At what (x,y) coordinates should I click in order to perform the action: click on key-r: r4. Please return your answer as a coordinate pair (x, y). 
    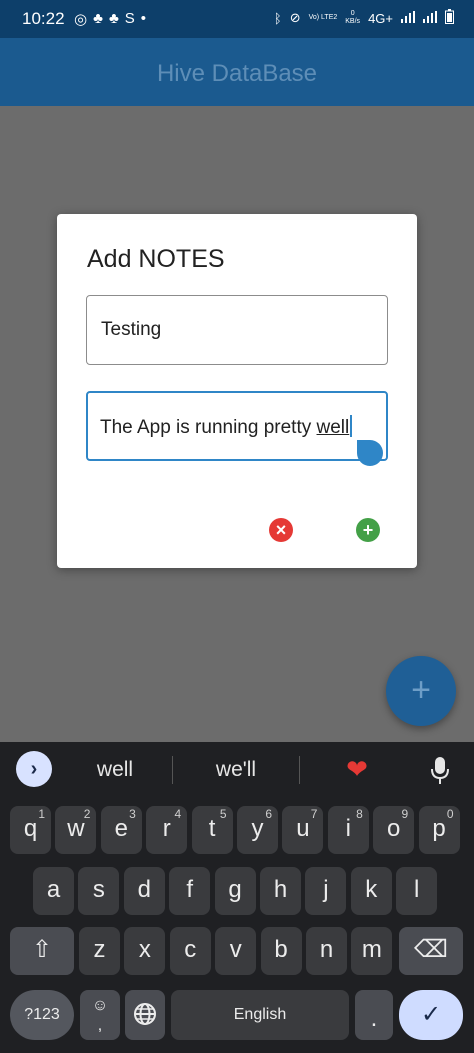
    Looking at the image, I should click on (167, 830).